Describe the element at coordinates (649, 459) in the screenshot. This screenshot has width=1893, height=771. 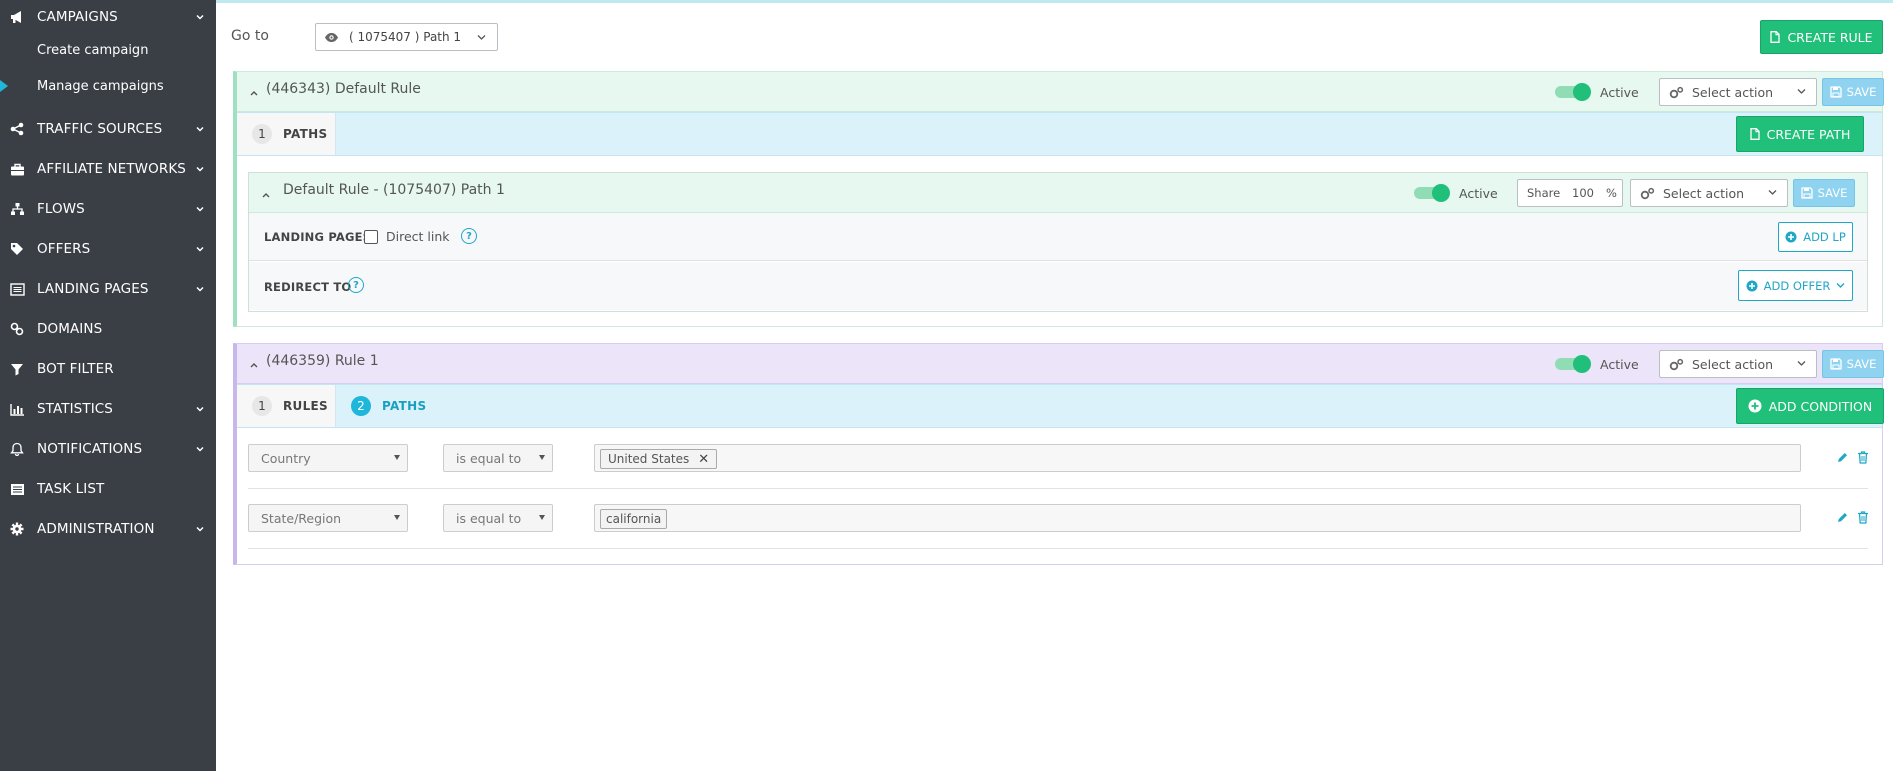
I see `tag-text: United States` at that location.